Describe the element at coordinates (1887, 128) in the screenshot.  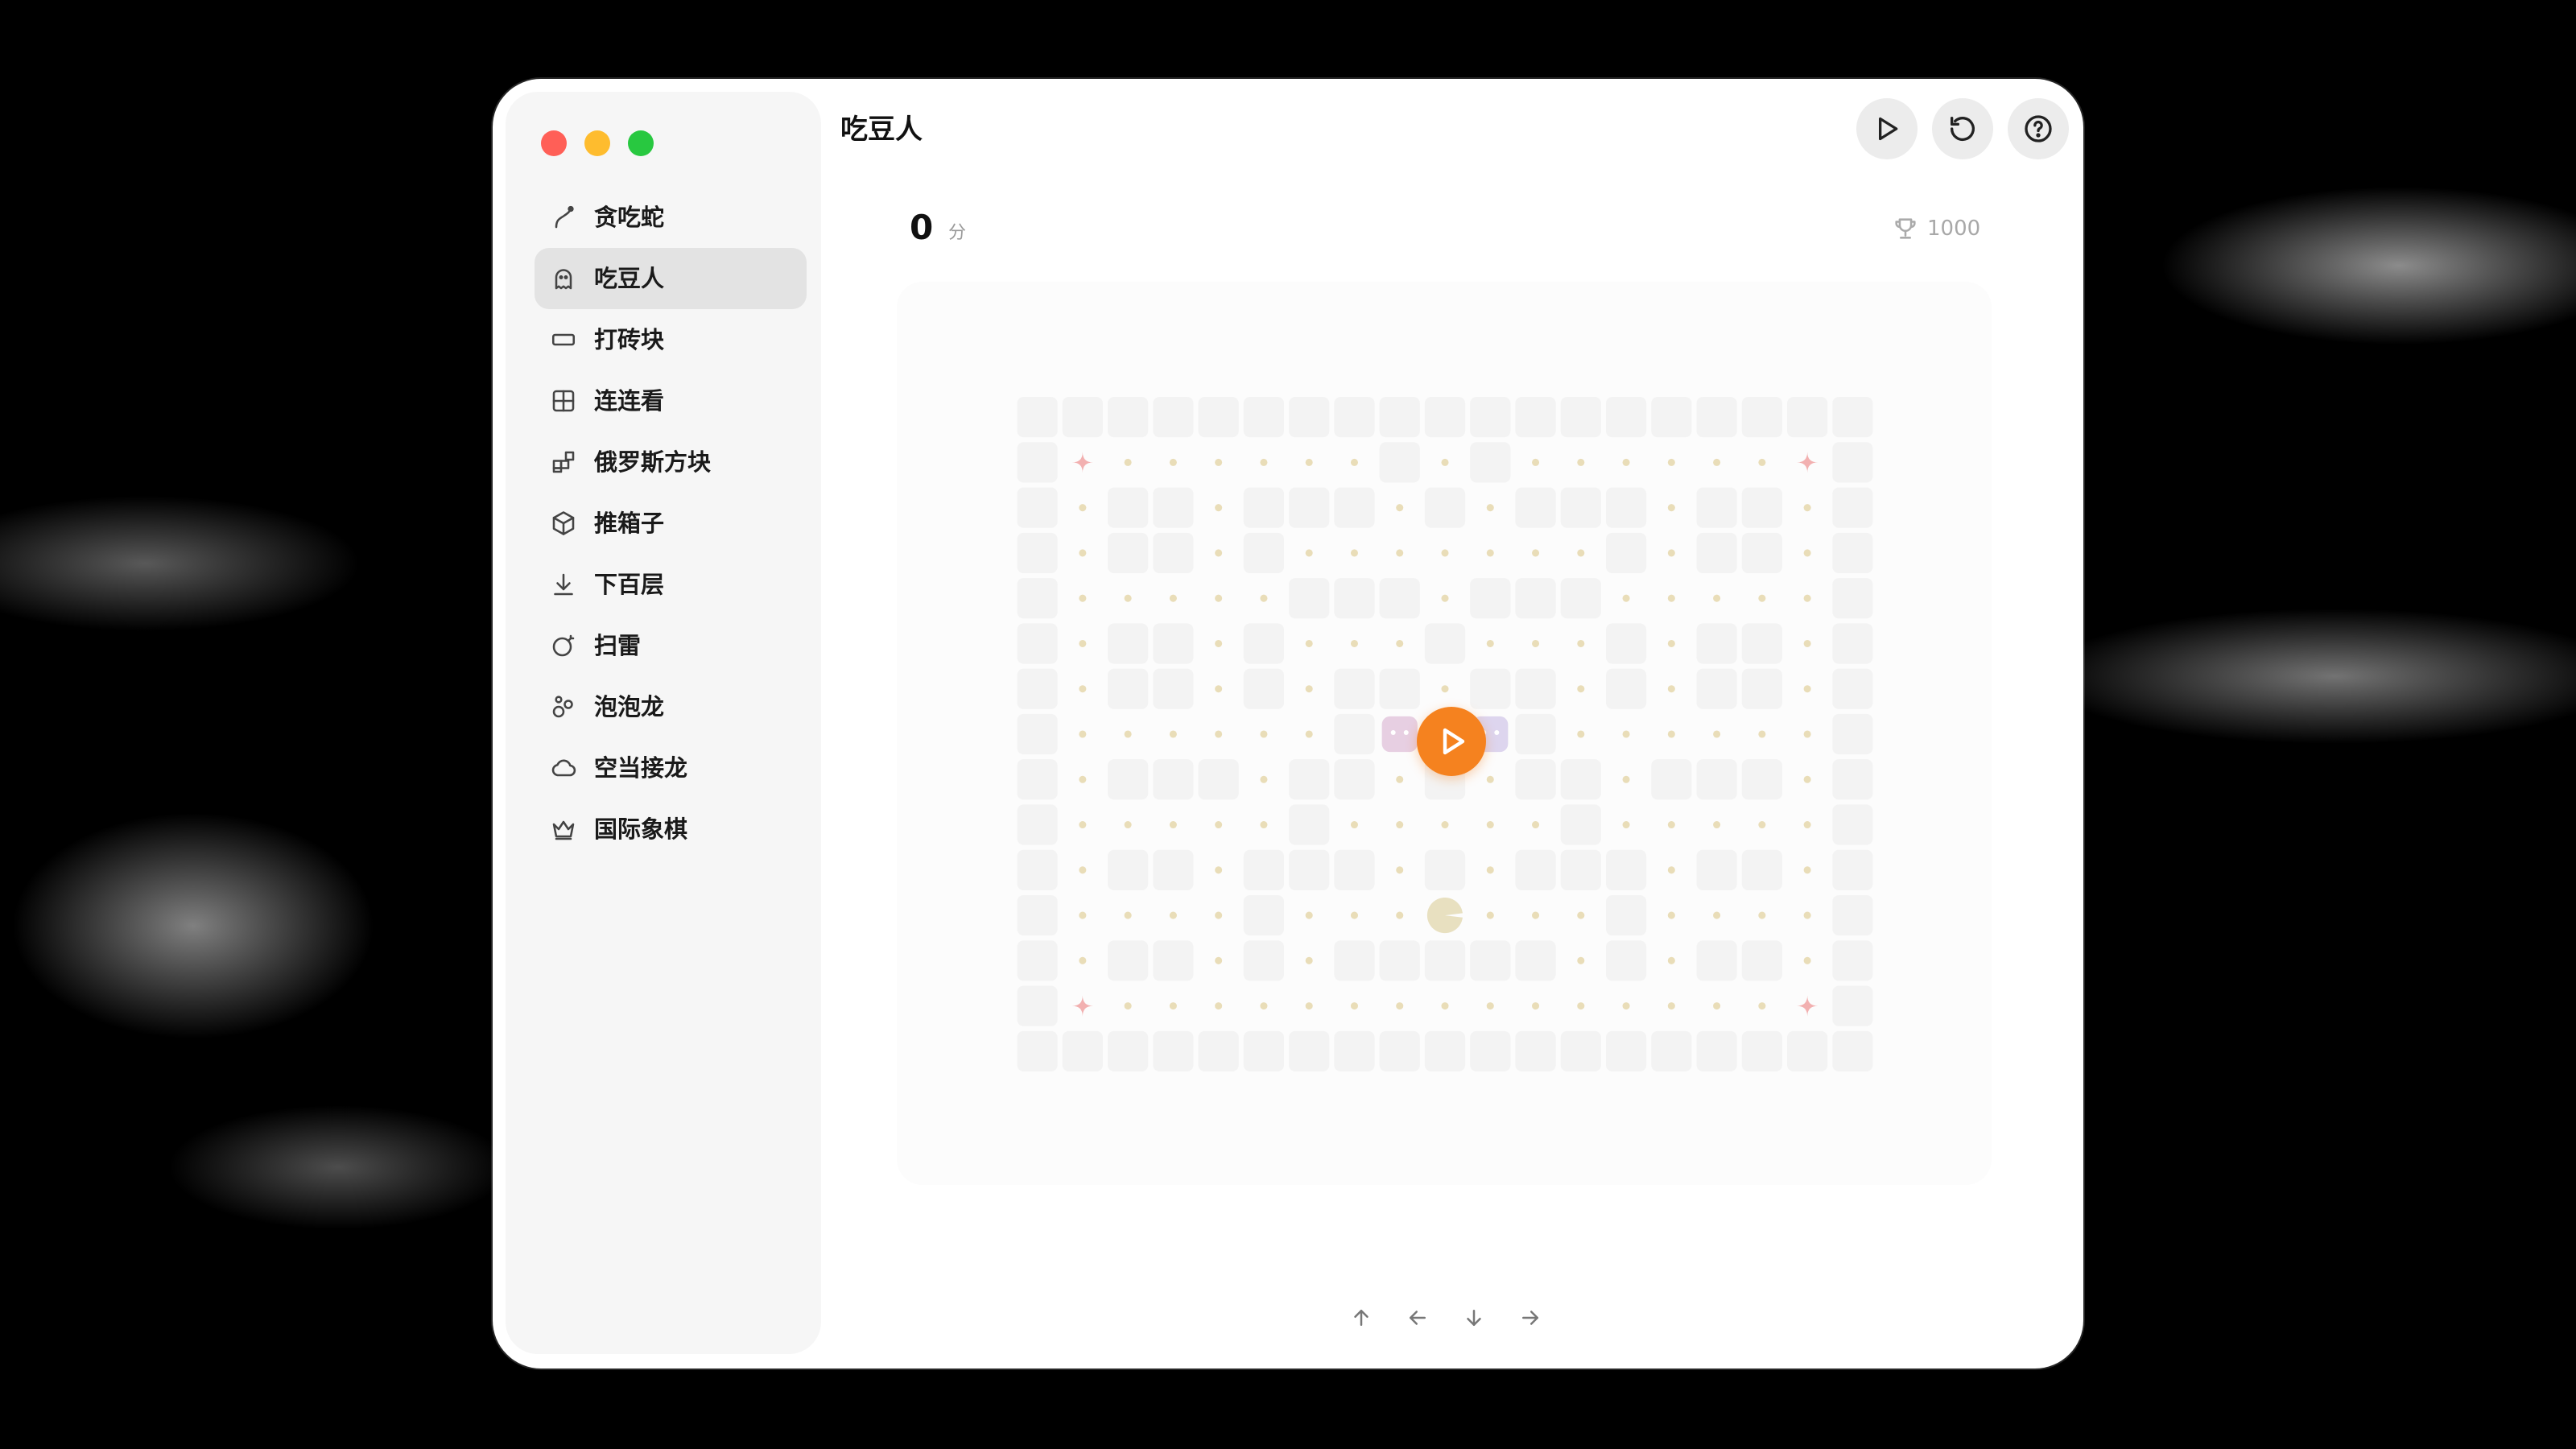
I see `play-button` at that location.